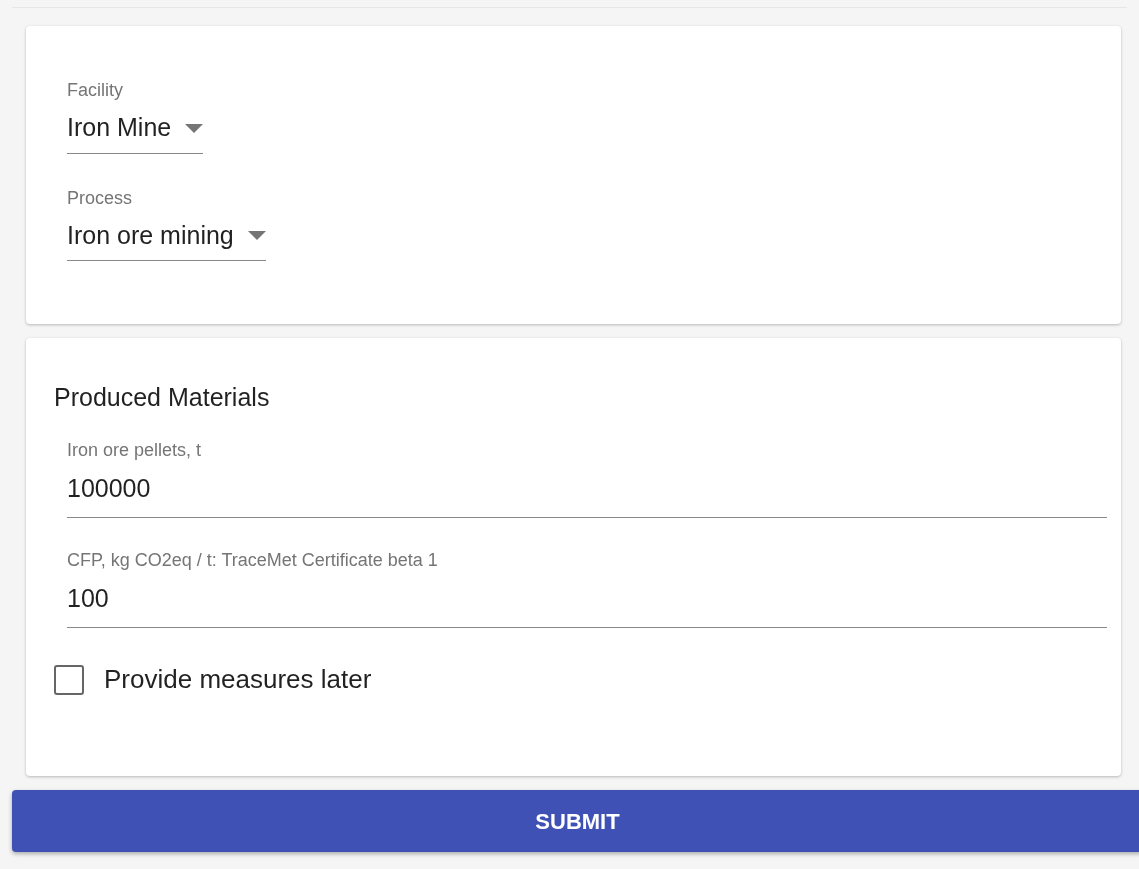 This screenshot has width=1139, height=869. What do you see at coordinates (135, 131) in the screenshot?
I see `dropdown-select: Iron Mine` at bounding box center [135, 131].